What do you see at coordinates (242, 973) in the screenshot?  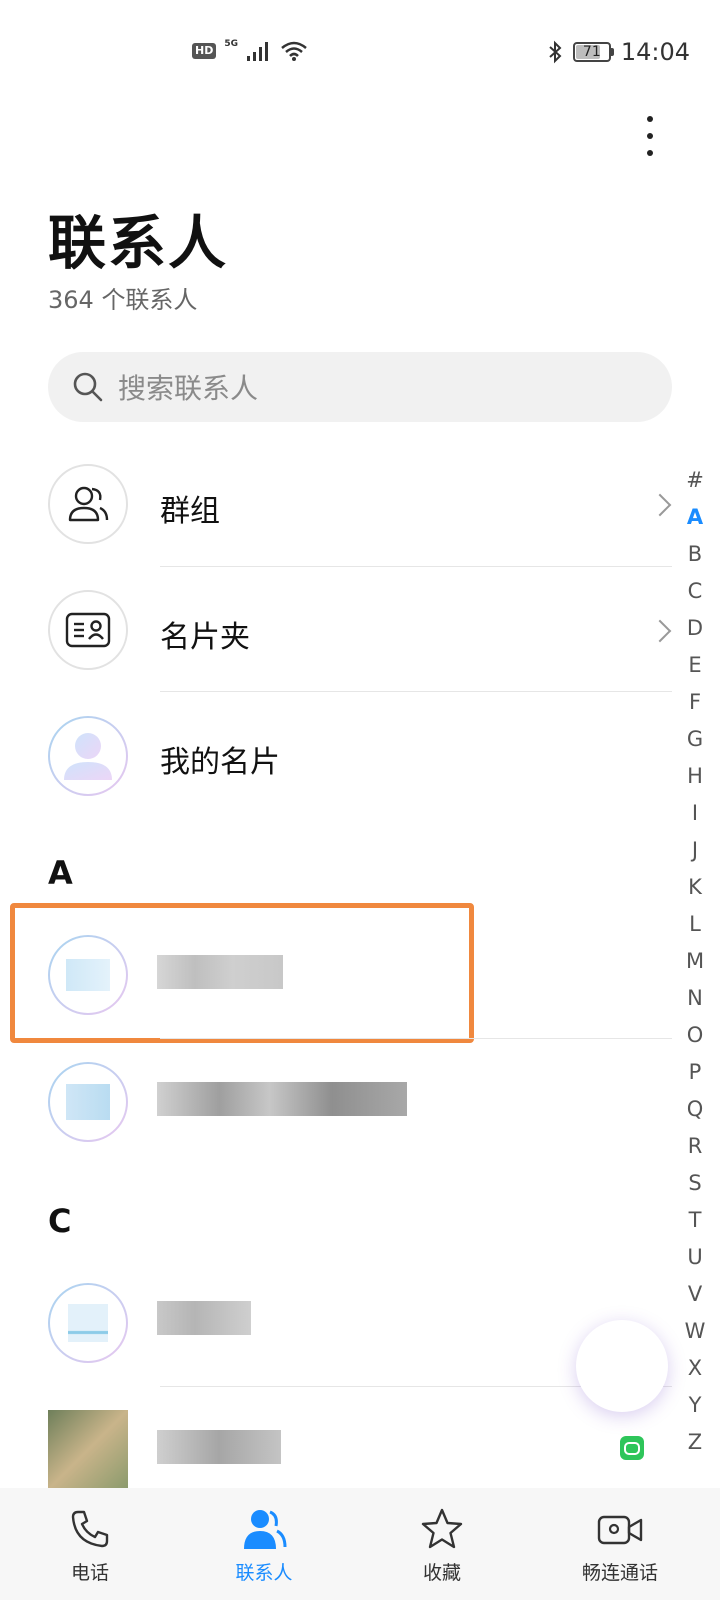 I see `highlight-box` at bounding box center [242, 973].